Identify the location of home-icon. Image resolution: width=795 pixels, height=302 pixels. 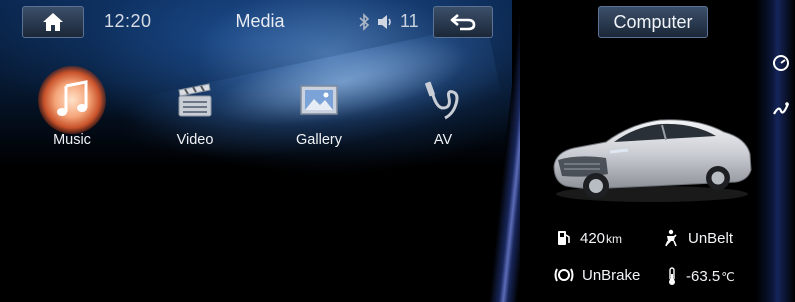
(53, 22).